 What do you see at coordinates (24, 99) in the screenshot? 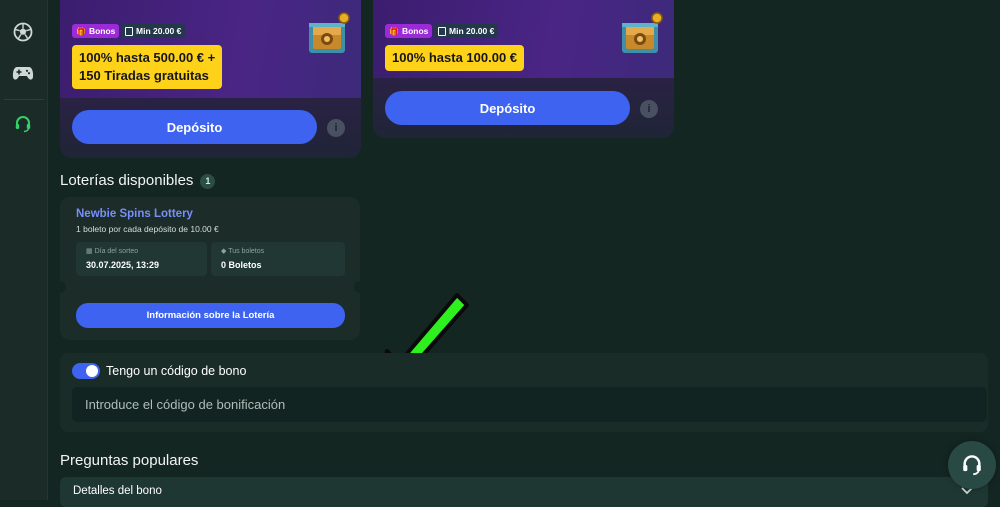
I see `sidebar-divider` at bounding box center [24, 99].